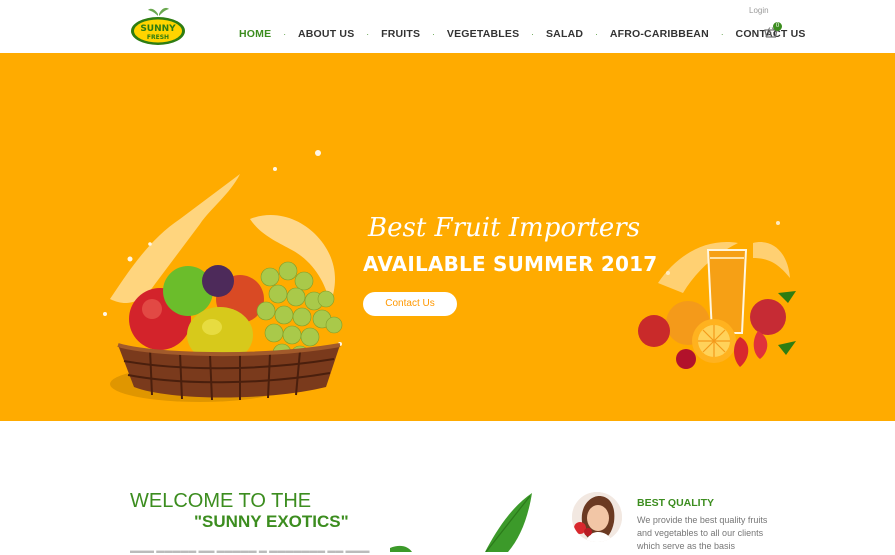 Image resolution: width=895 pixels, height=555 pixels. What do you see at coordinates (223, 276) in the screenshot?
I see `fruit-basket-image` at bounding box center [223, 276].